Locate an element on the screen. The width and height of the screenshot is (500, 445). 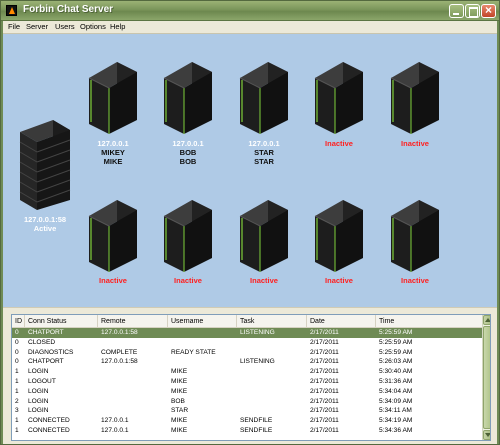
cell-conn-status: CHATPORT is located at coordinates (46, 332).